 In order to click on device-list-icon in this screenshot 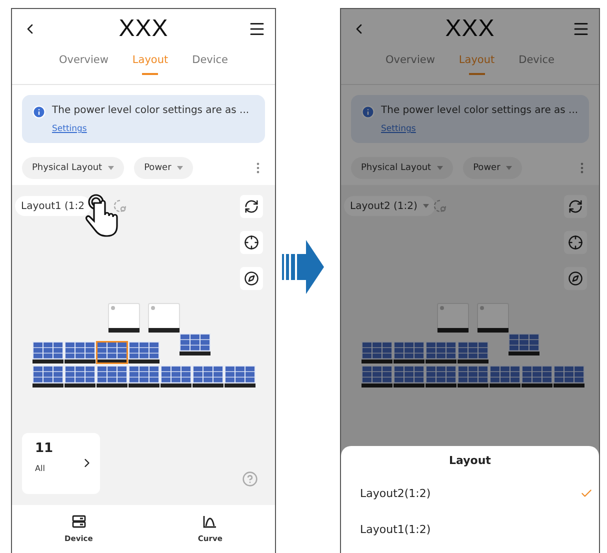, I will do `click(79, 521)`.